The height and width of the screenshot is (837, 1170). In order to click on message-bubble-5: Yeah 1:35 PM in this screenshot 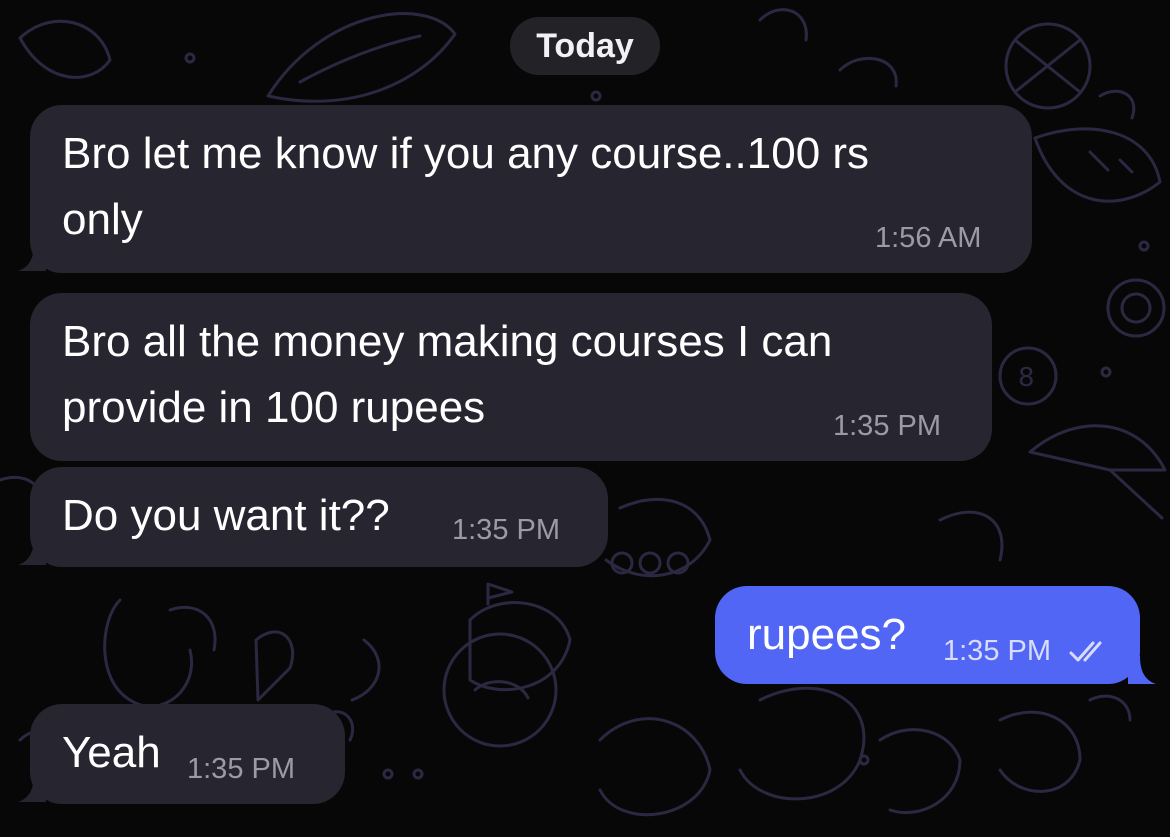, I will do `click(187, 754)`.